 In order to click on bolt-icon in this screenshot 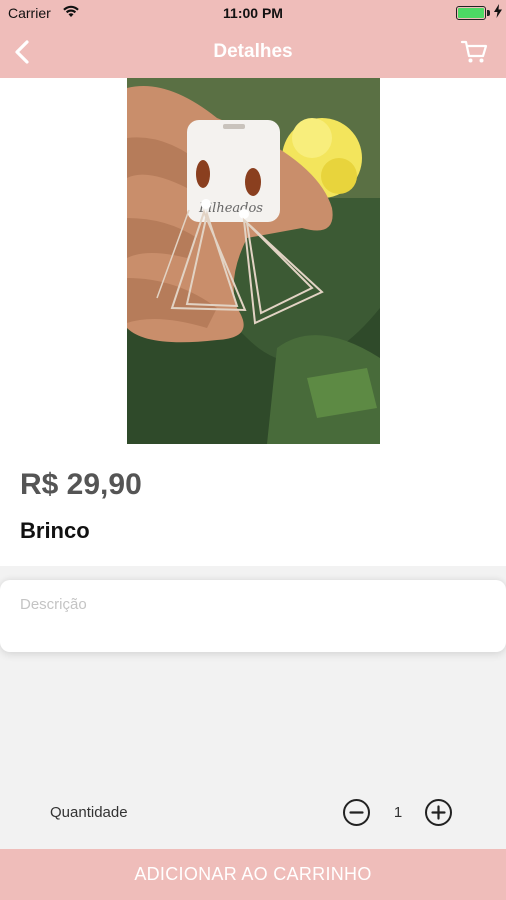, I will do `click(498, 12)`.